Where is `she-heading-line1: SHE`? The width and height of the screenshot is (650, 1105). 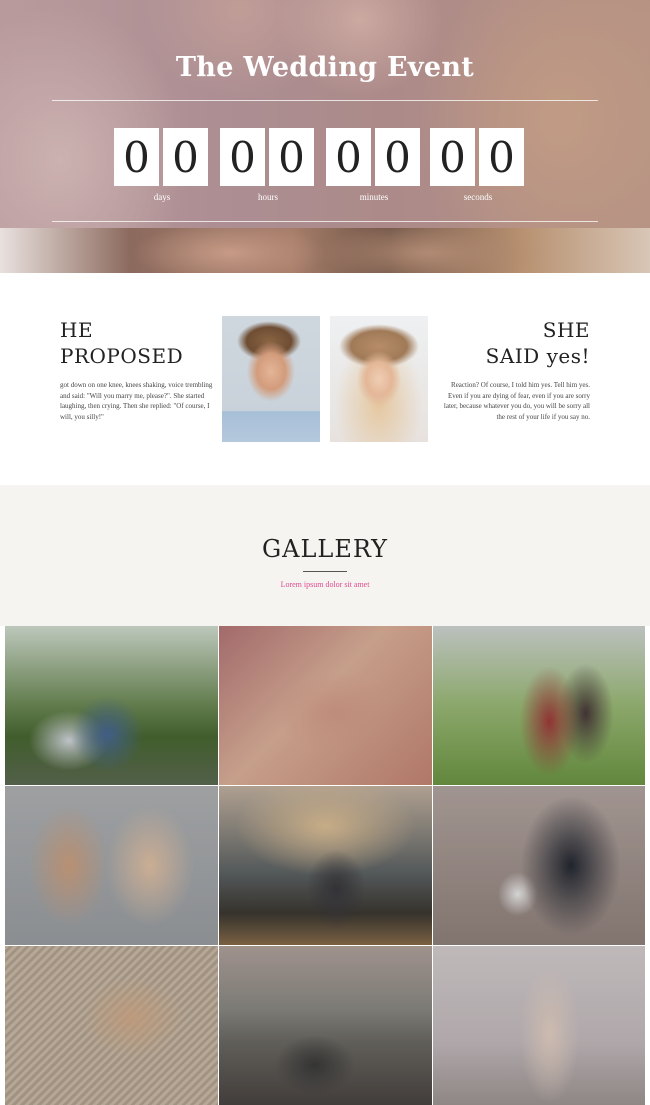
she-heading-line1: SHE is located at coordinates (566, 330).